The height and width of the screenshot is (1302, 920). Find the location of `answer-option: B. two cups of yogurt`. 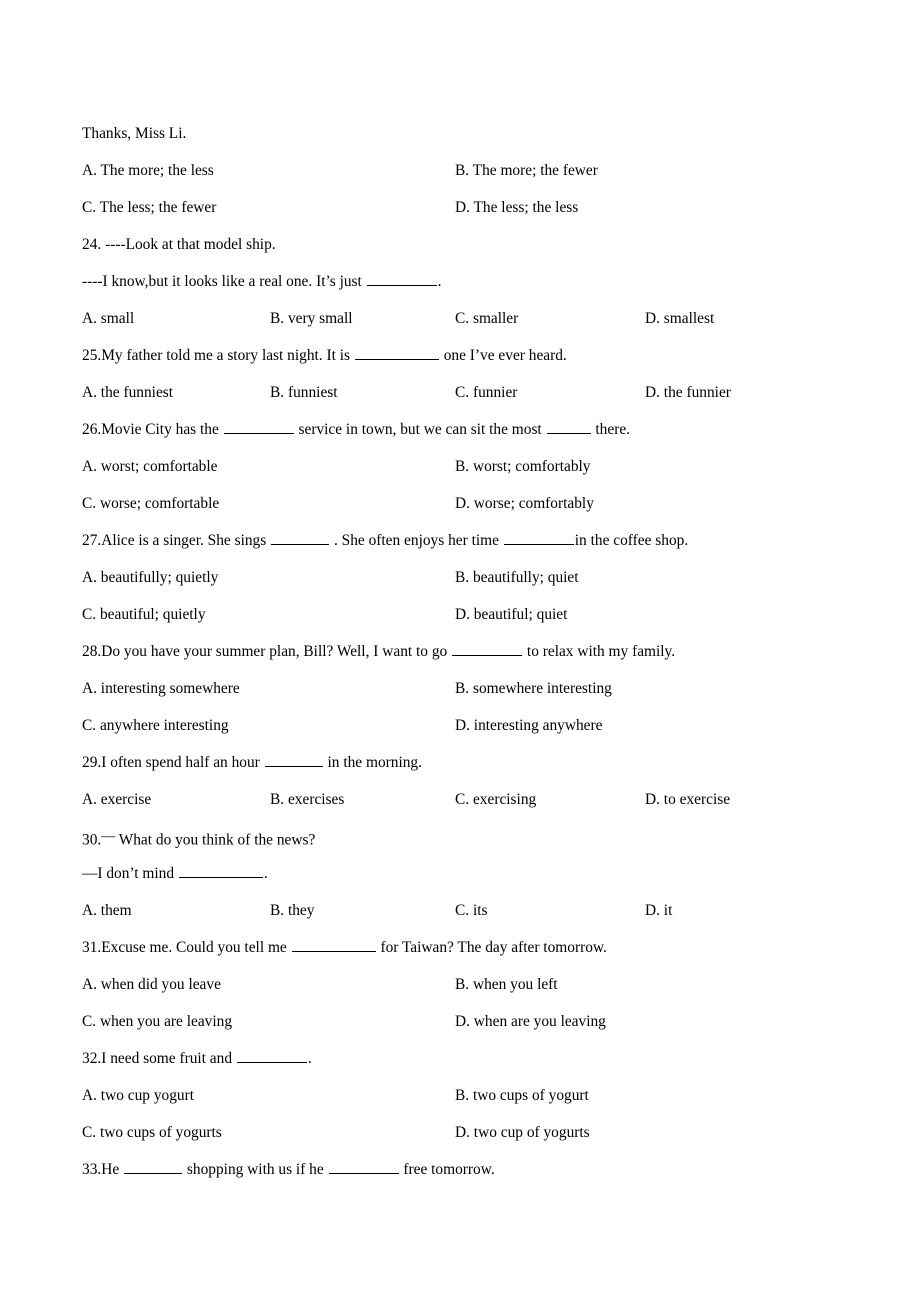

answer-option: B. two cups of yogurt is located at coordinates (522, 1095).